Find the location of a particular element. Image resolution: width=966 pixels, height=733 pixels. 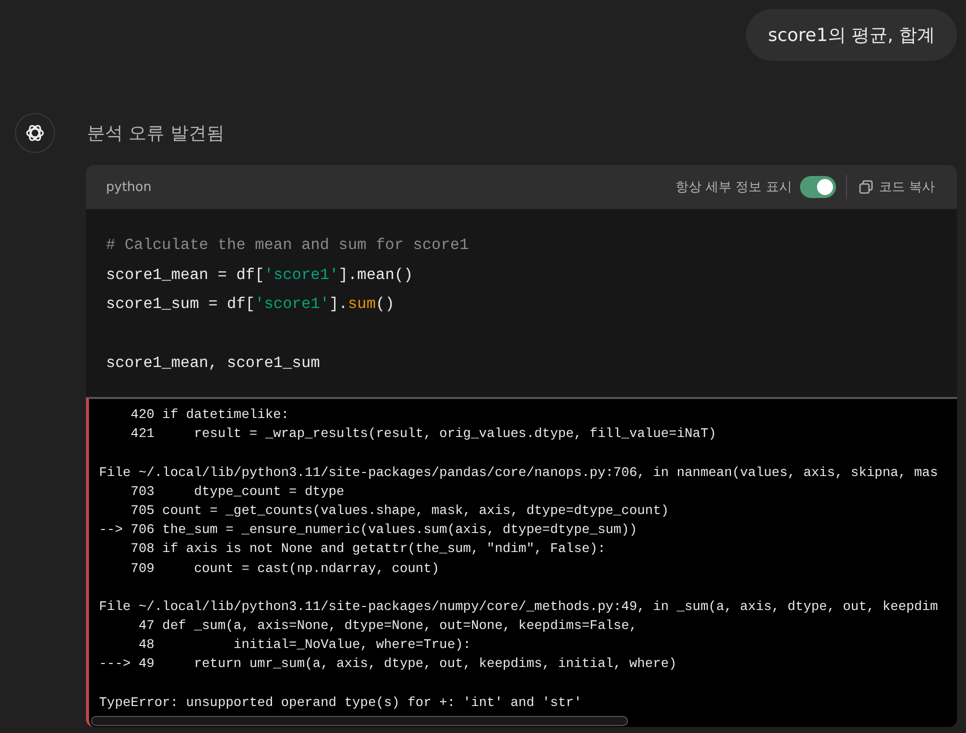

traceback-line: File ~/.local/lib/python3.11/site-packages/numpy/core/_methods.py:49, in _sum(a, axis, dtype, out, keepdim is located at coordinates (519, 607).